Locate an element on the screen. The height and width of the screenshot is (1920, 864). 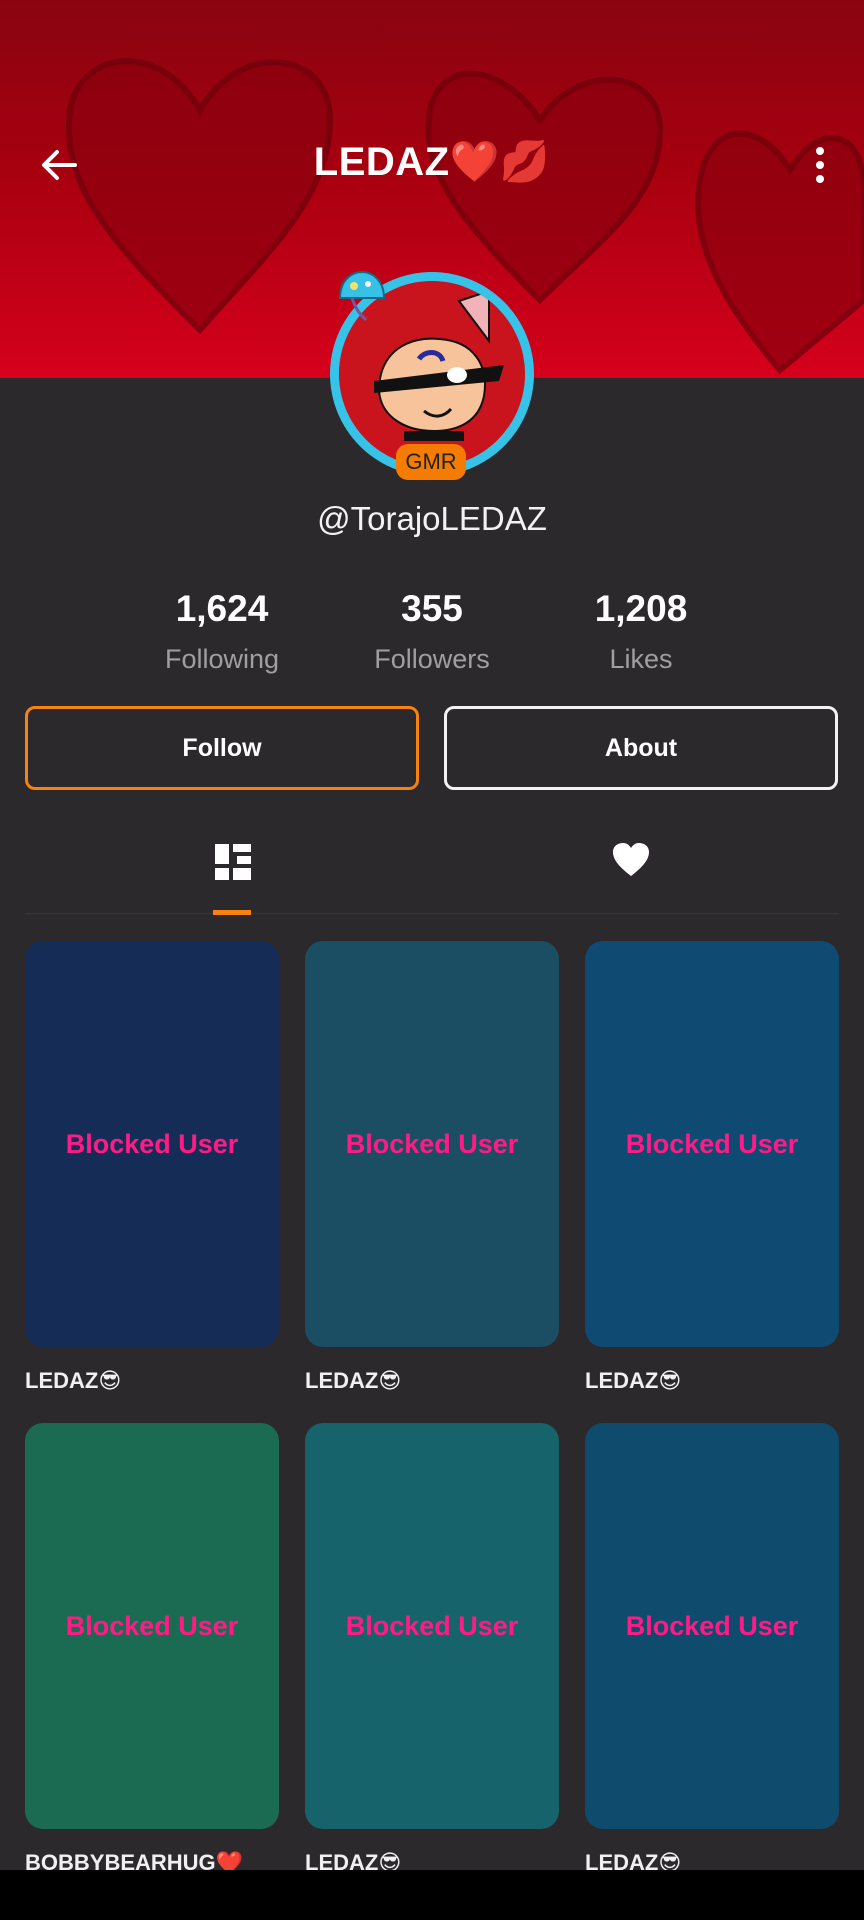
jellyfish-decoration-icon is located at coordinates (362, 296).